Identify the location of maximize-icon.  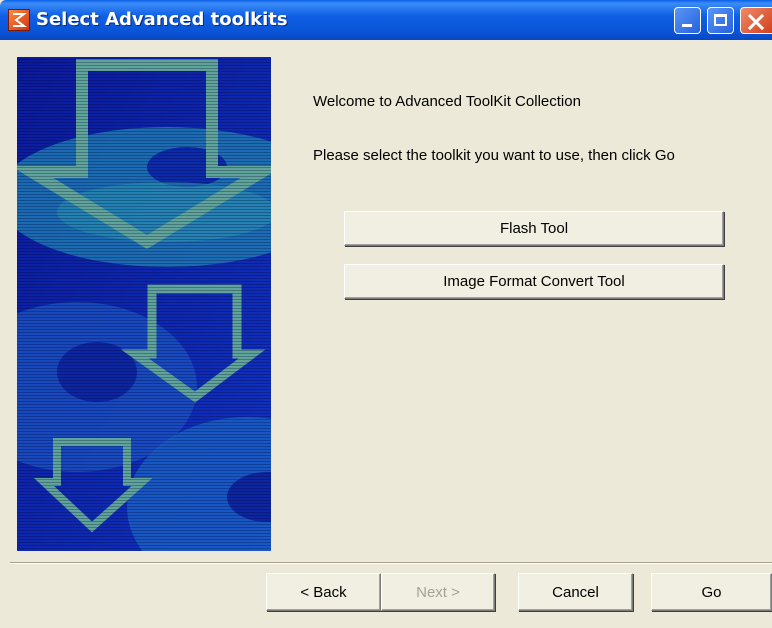
(720, 20).